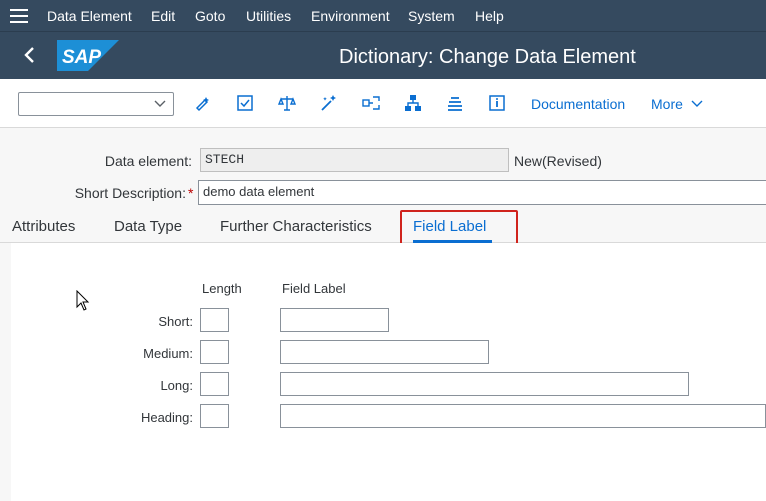 This screenshot has height=501, width=766. What do you see at coordinates (81, 57) in the screenshot?
I see `sap-logo-text: SAP` at bounding box center [81, 57].